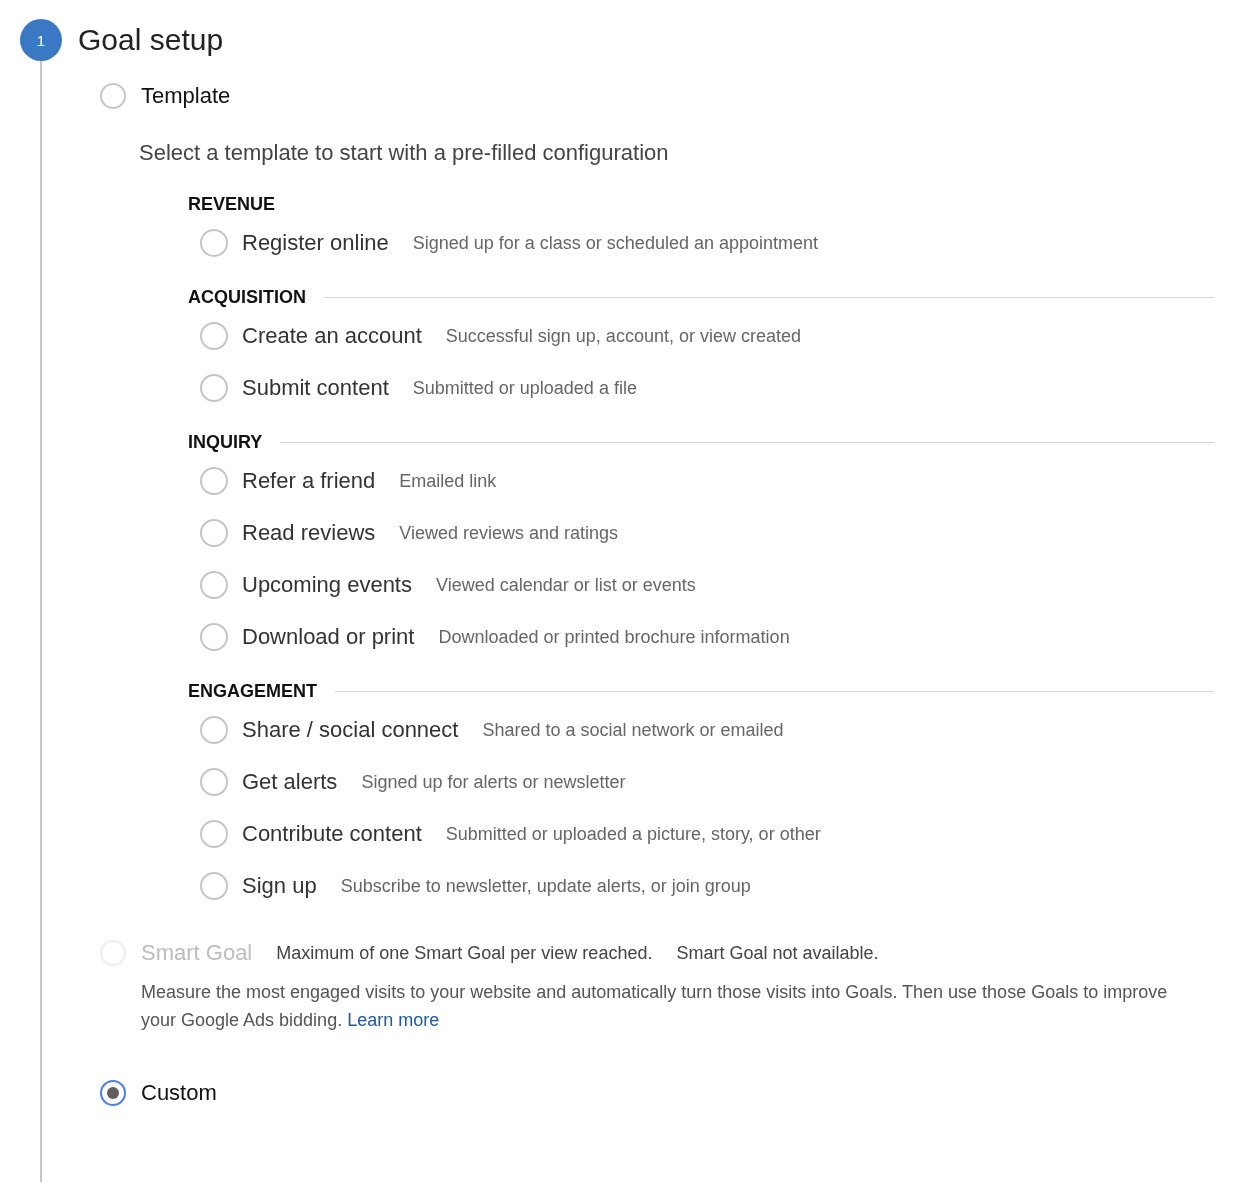  I want to click on category-heading: ENGAGEMENT, so click(252, 691).